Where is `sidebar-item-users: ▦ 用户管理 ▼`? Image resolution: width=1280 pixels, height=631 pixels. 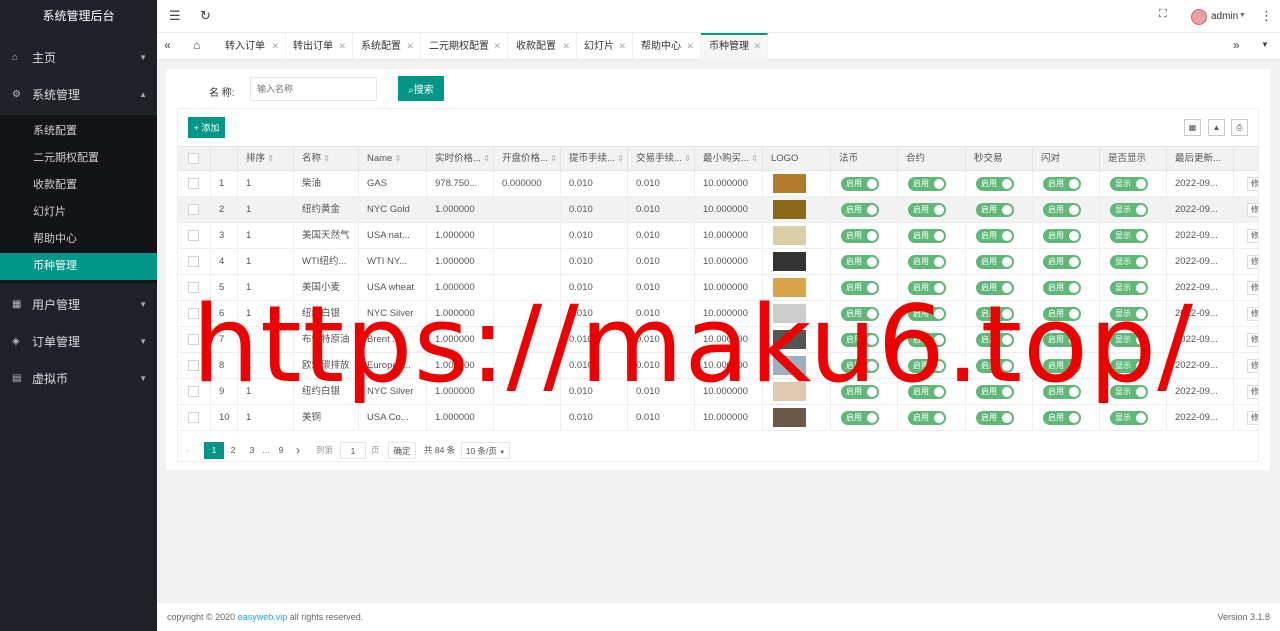 sidebar-item-users: ▦ 用户管理 ▼ is located at coordinates (78, 304).